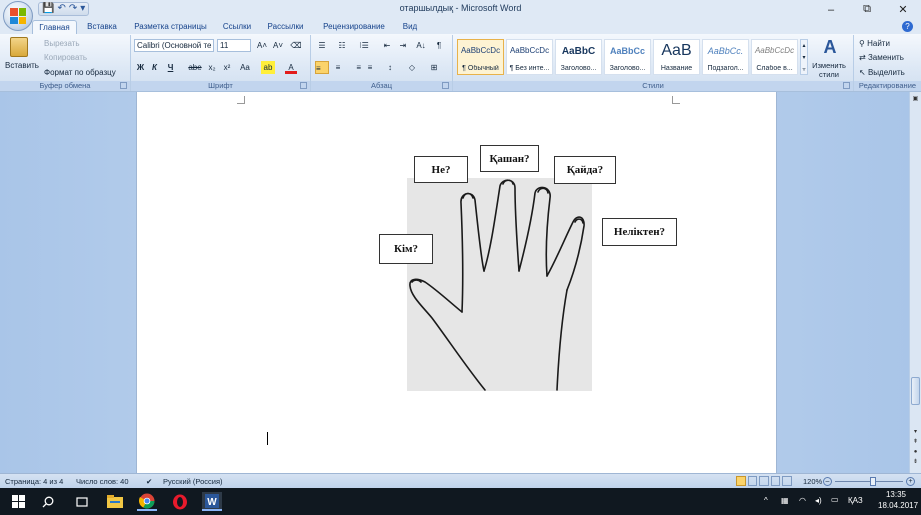 The height and width of the screenshot is (515, 921). What do you see at coordinates (73, 9) in the screenshot?
I see `redo-icon: ↷` at bounding box center [73, 9].